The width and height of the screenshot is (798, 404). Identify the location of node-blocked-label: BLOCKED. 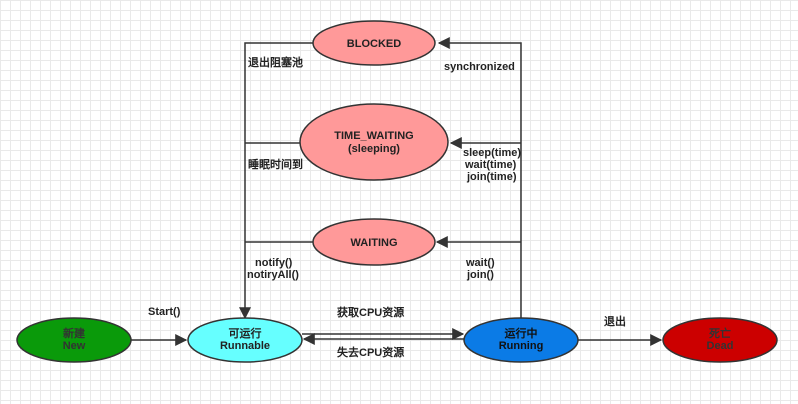
(374, 44).